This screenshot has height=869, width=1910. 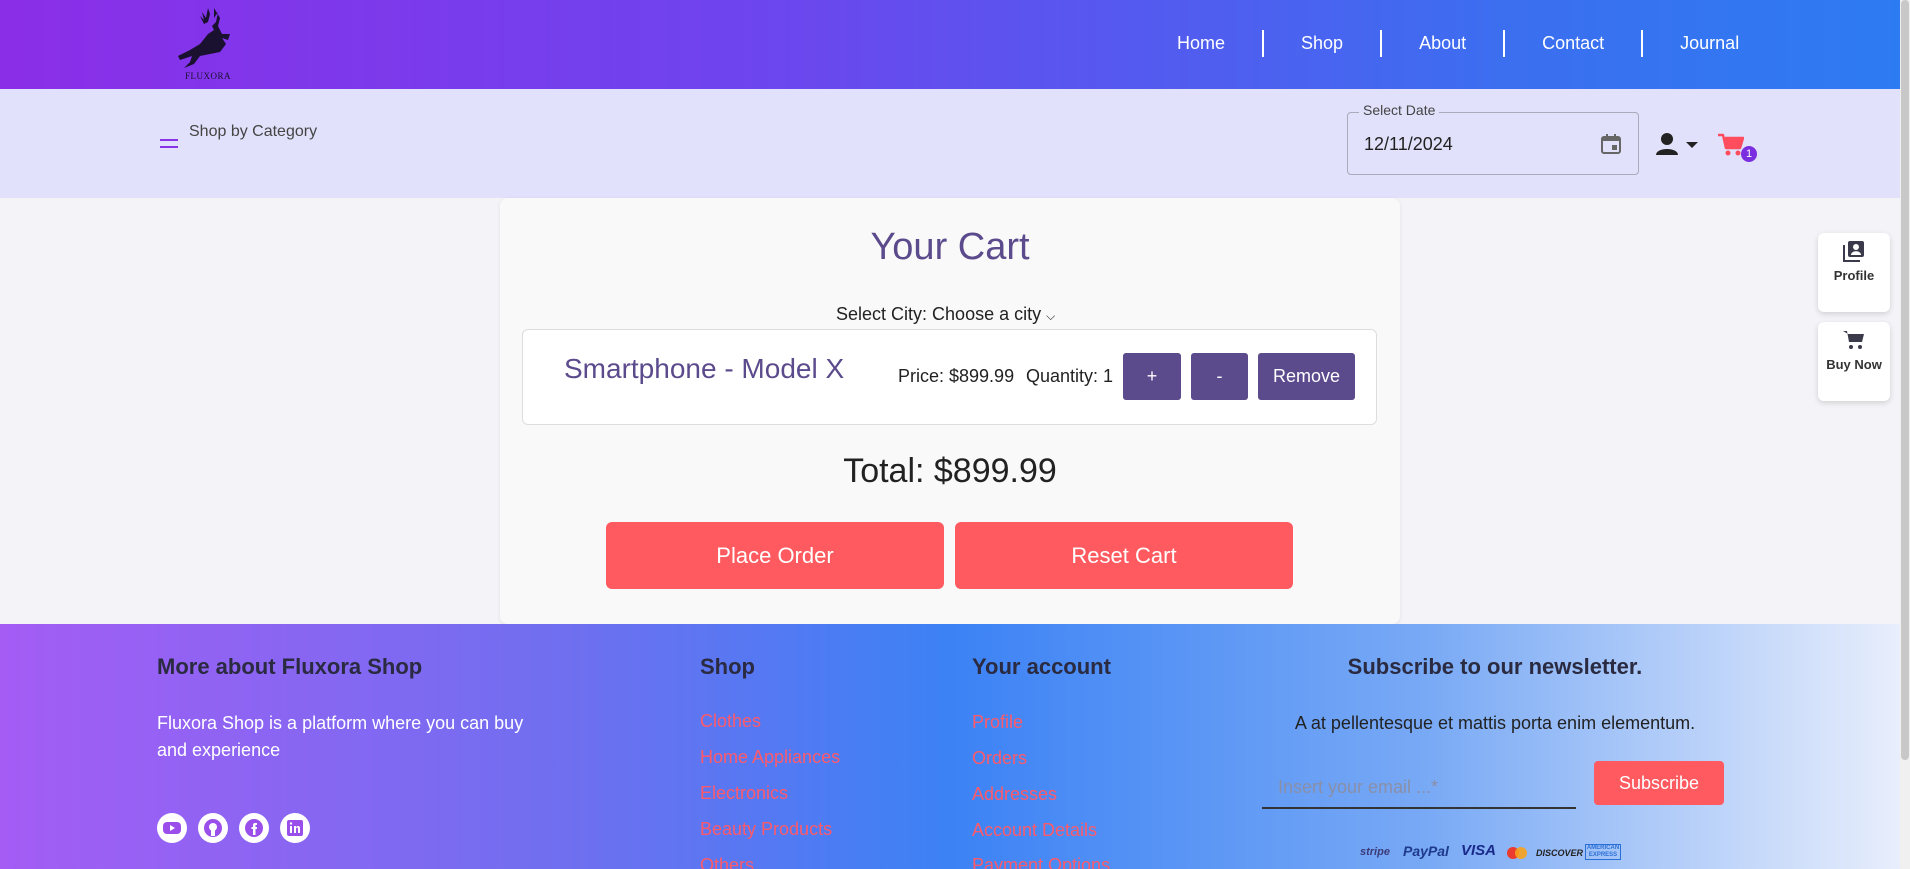 What do you see at coordinates (1426, 851) in the screenshot?
I see `paypal-logo: PayPal` at bounding box center [1426, 851].